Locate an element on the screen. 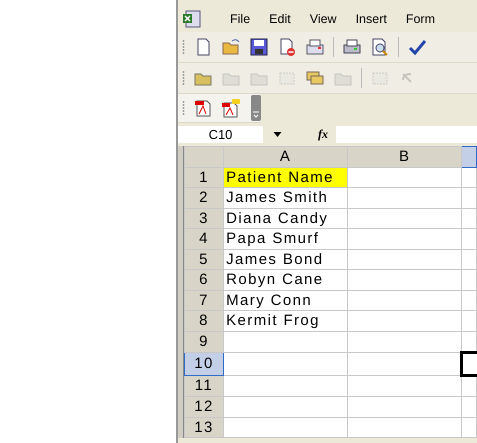 The image size is (477, 443). email-icon is located at coordinates (315, 47).